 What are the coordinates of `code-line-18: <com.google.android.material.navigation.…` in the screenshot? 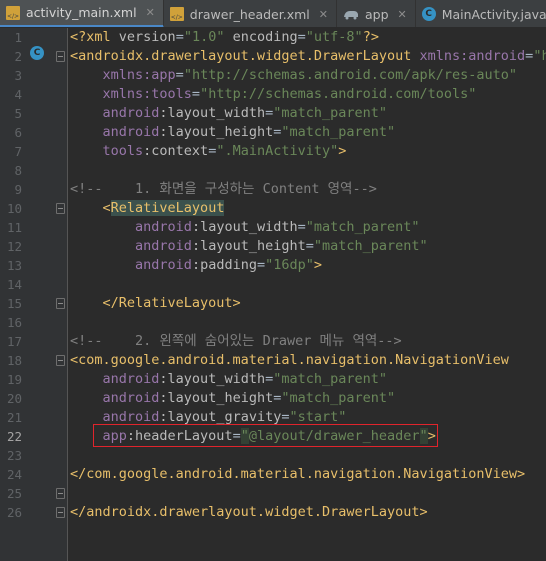 It's located at (289, 360).